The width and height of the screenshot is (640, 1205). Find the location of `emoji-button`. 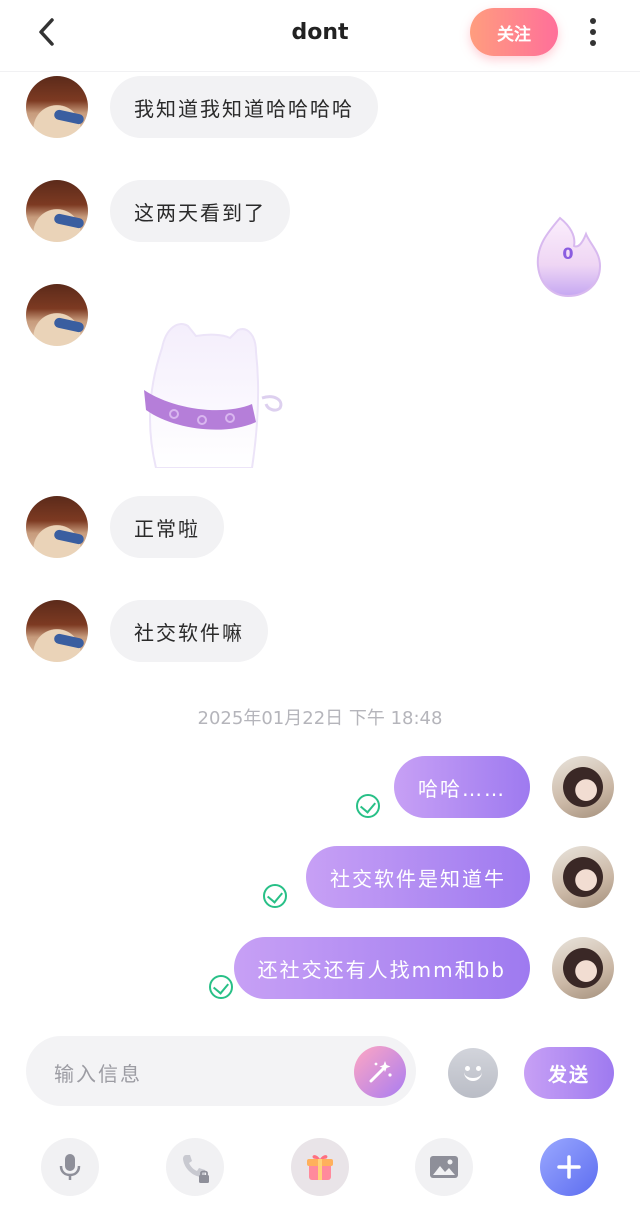

emoji-button is located at coordinates (473, 1073).